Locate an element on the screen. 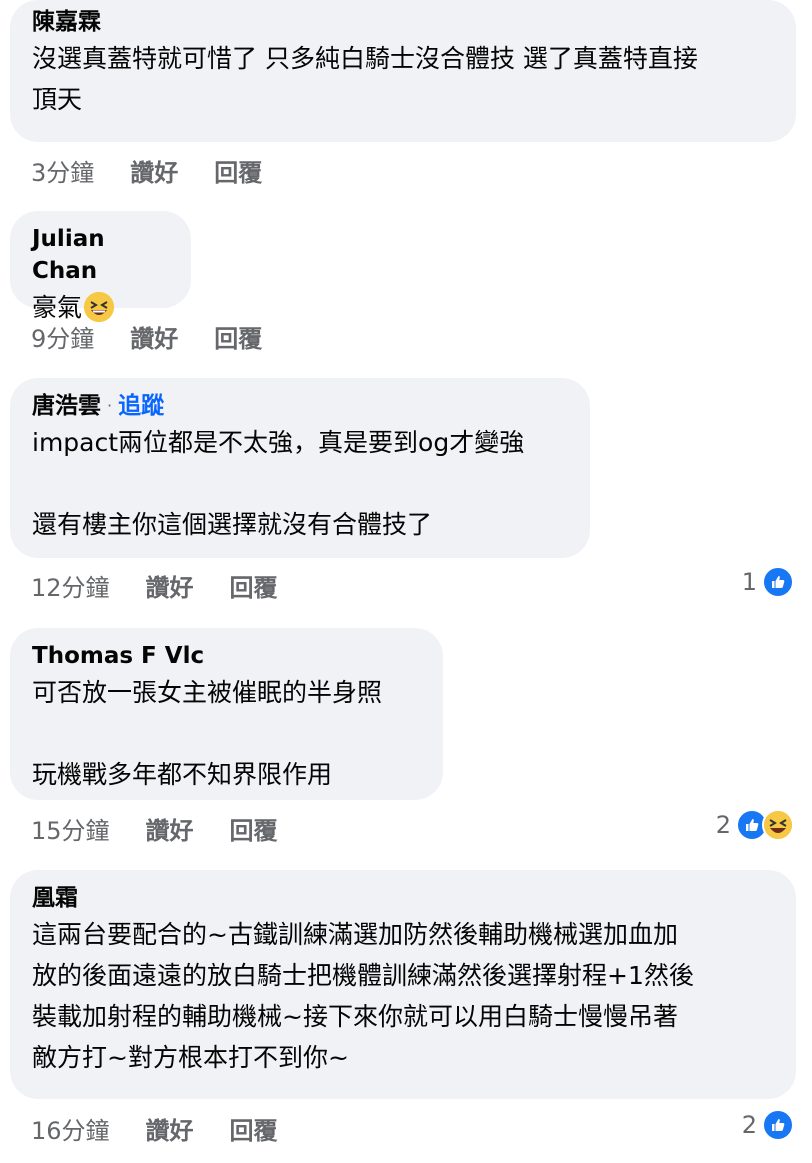 Image resolution: width=812 pixels, height=1163 pixels. comment-timestamp: 3分鐘 is located at coordinates (62, 173).